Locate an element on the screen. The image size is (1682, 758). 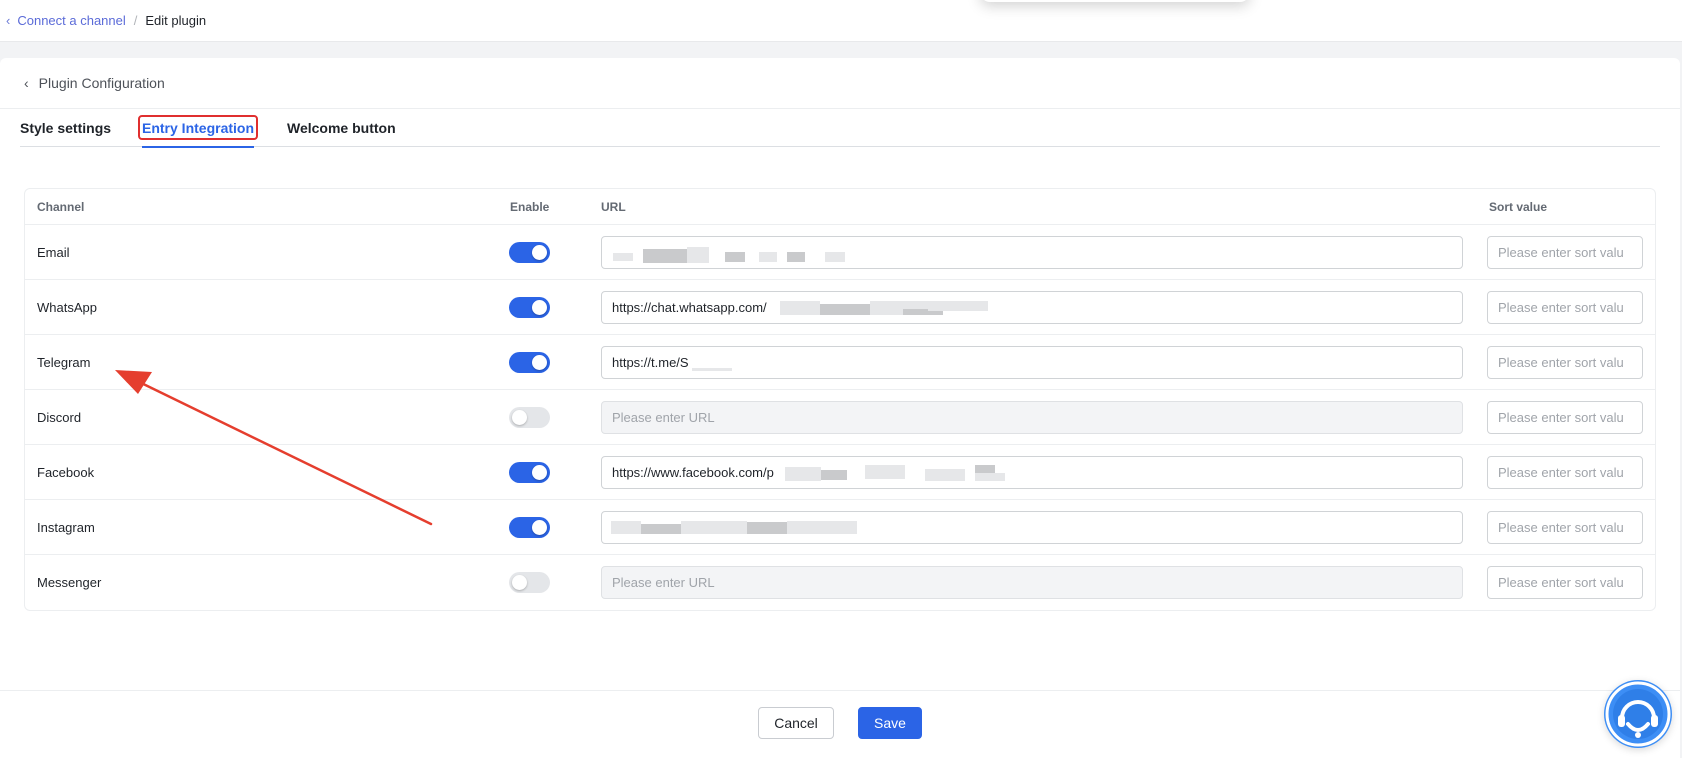
enable-toggle-facebook is located at coordinates (529, 472).